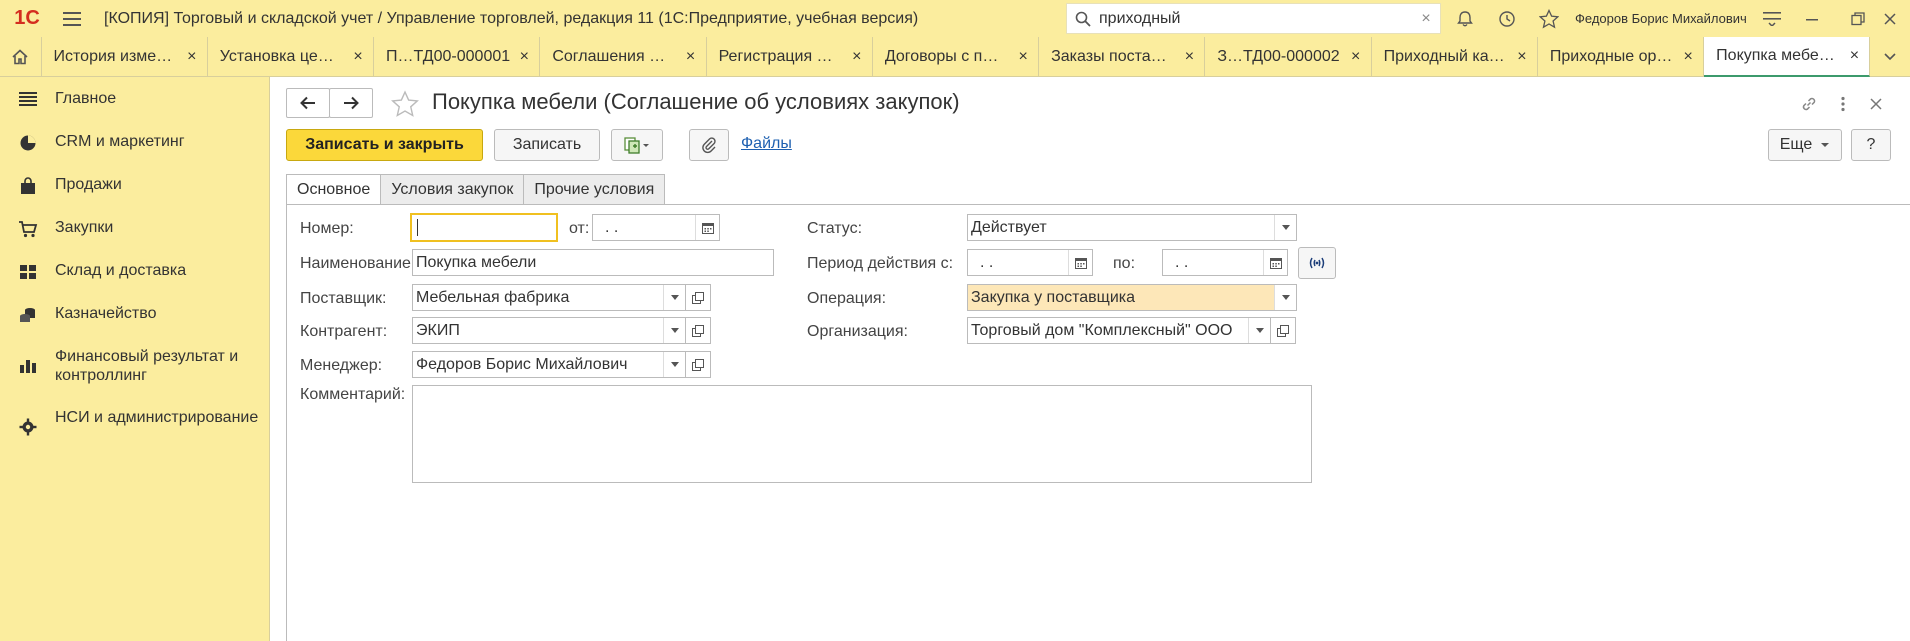  What do you see at coordinates (1030, 262) in the screenshot?
I see `period-from-field: . .` at bounding box center [1030, 262].